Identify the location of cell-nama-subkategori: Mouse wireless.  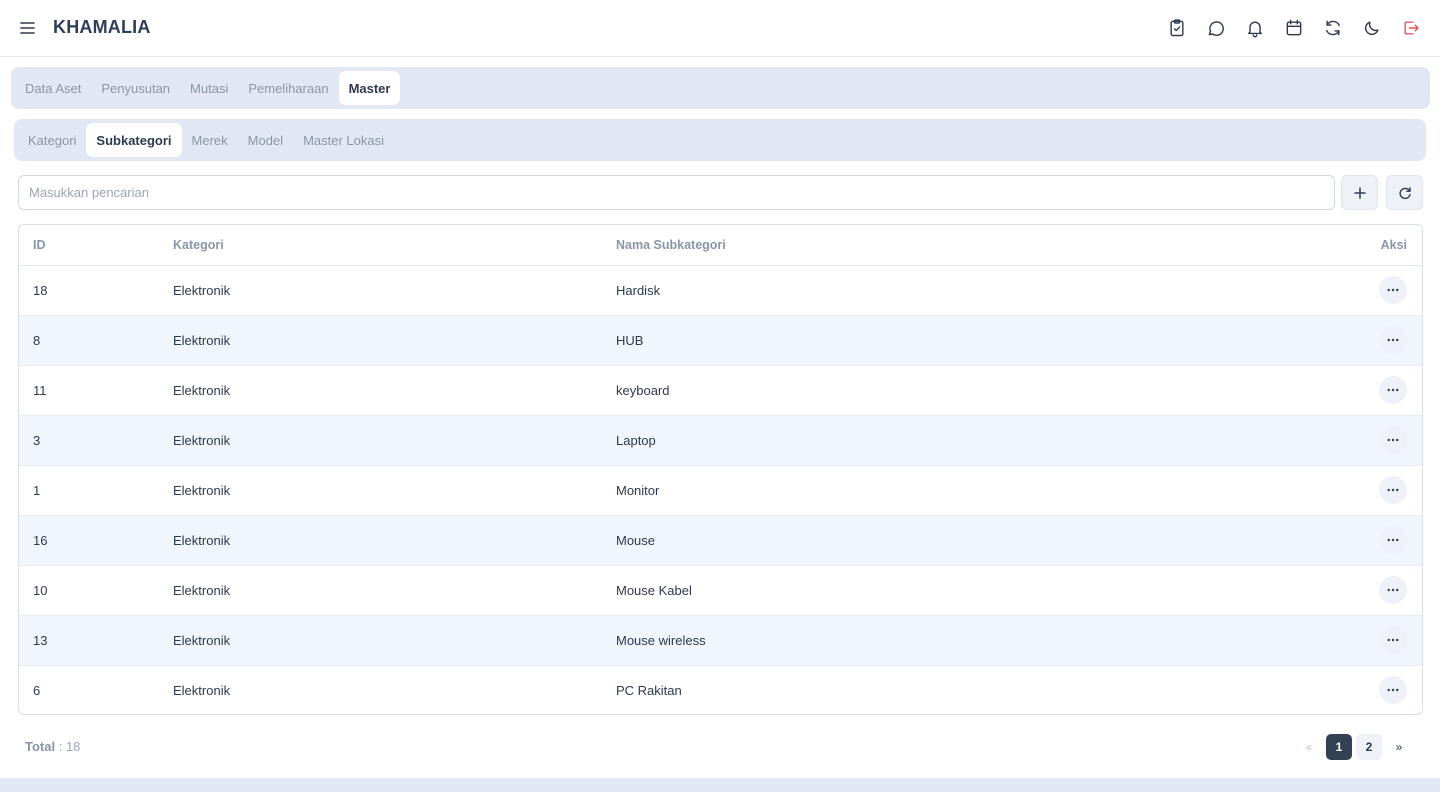
(979, 640).